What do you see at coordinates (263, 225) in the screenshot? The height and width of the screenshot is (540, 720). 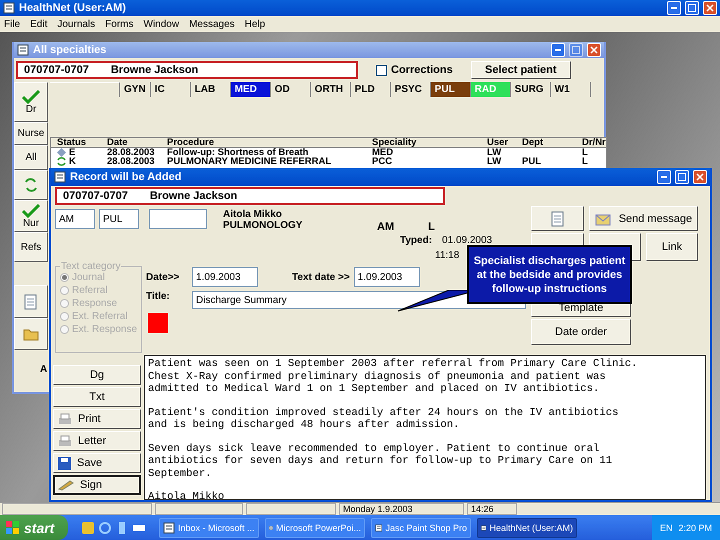 I see `doctor-specialty: PULMONOLOGY` at bounding box center [263, 225].